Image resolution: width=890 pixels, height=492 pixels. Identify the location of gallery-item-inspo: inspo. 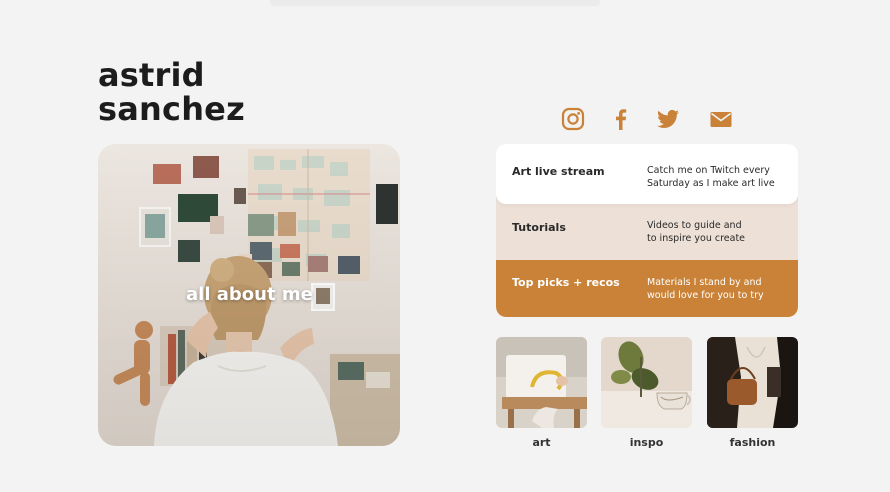
(646, 393).